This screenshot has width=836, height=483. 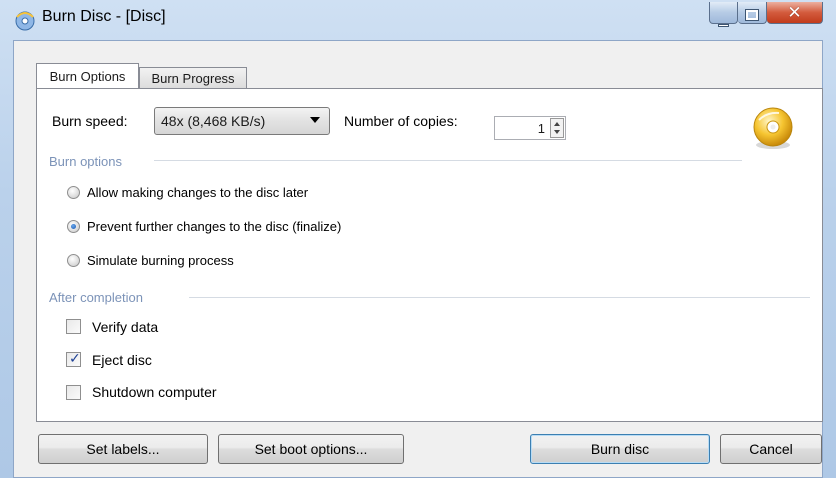 I want to click on checkmark-icon: ✓, so click(x=75, y=358).